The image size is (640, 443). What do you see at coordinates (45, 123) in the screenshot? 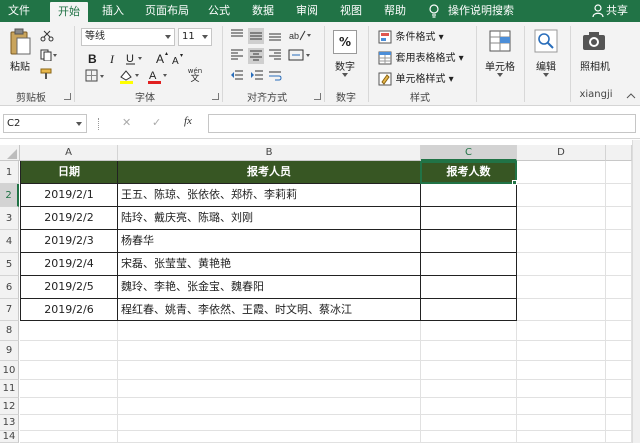
I see `name-box: C2` at bounding box center [45, 123].